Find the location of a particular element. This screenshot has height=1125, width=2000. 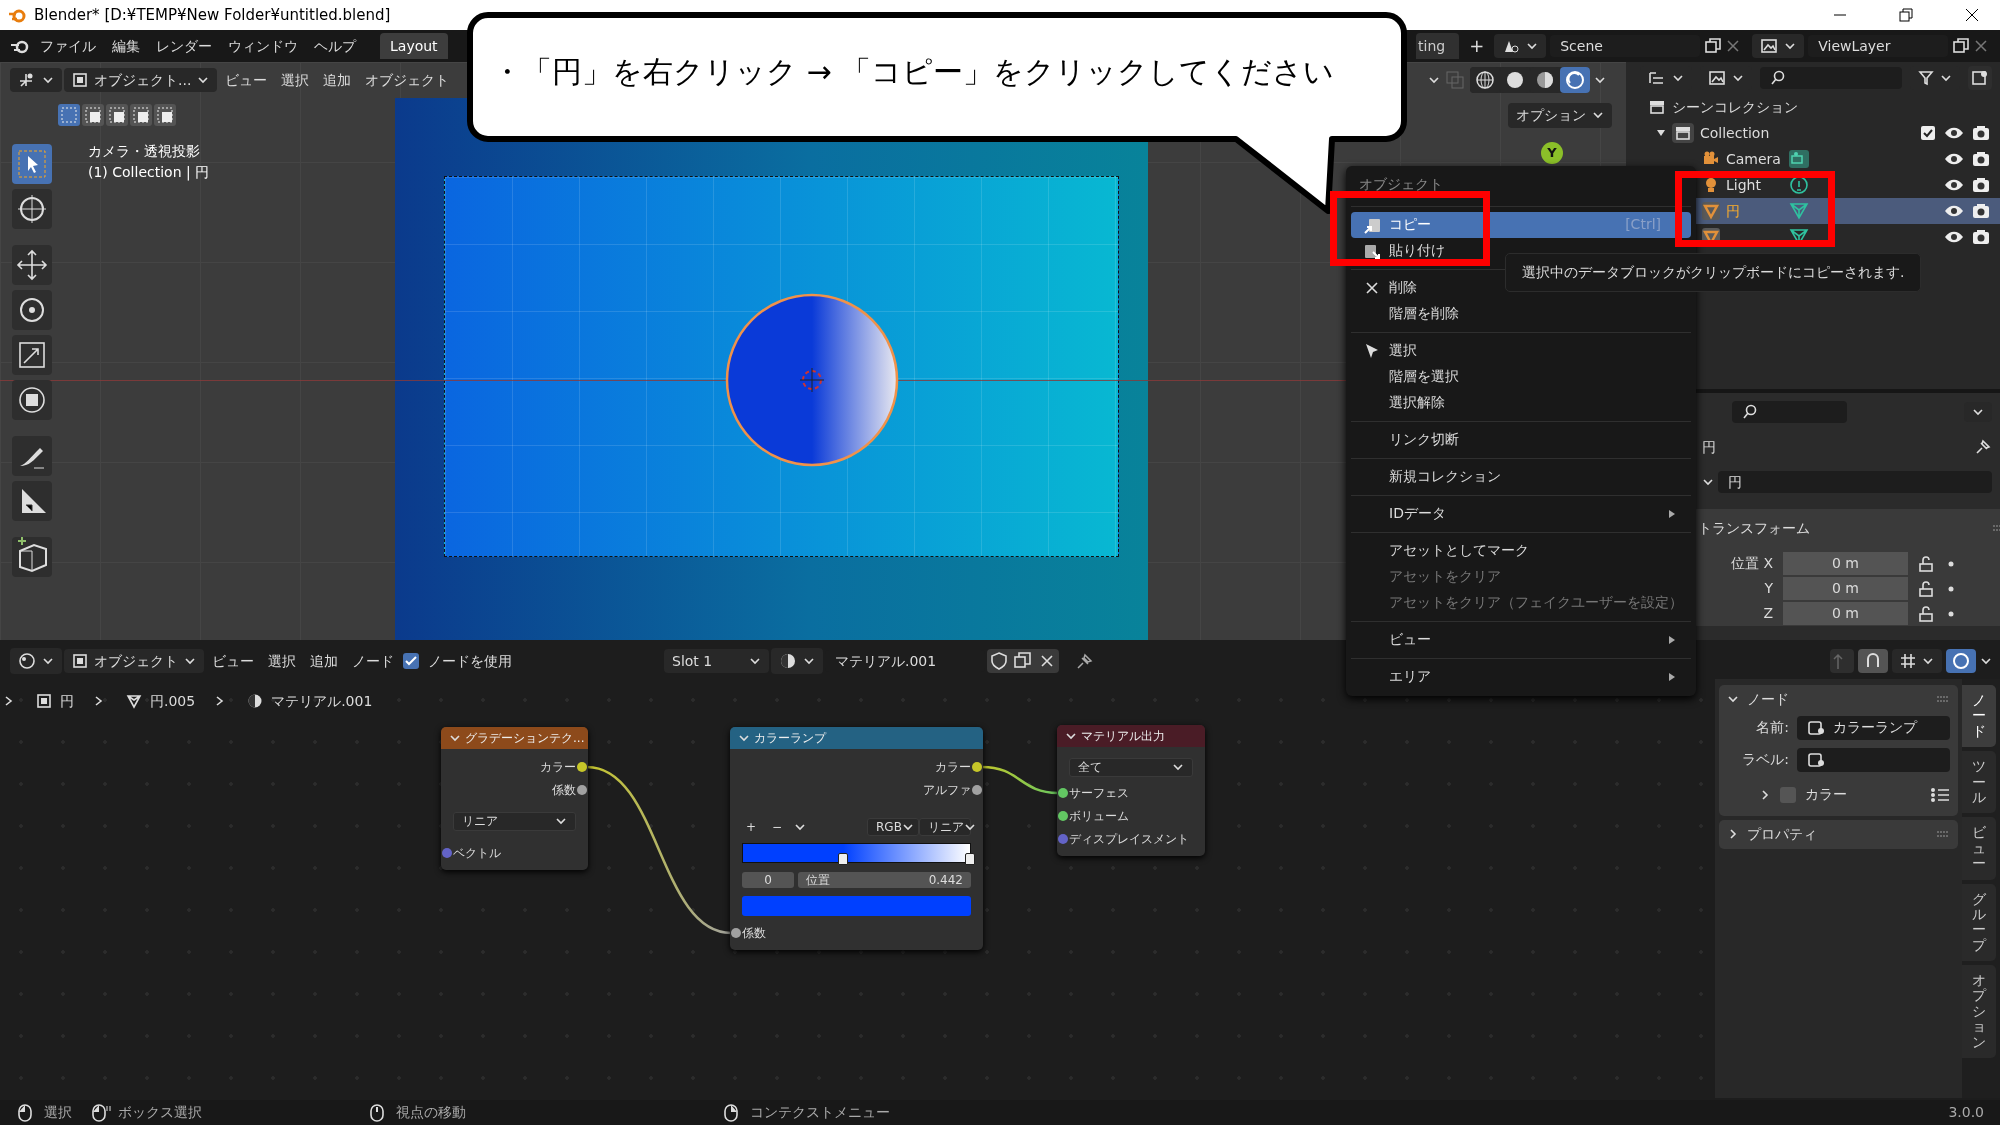

field-label: 位置 X is located at coordinates (1751, 563).